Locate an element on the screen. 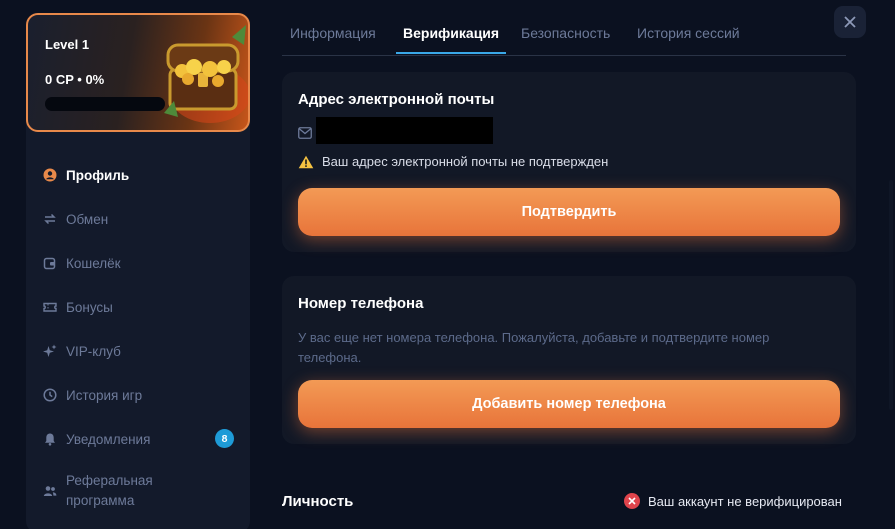 This screenshot has width=895, height=529. sidebar-item-label: Обмен is located at coordinates (87, 219).